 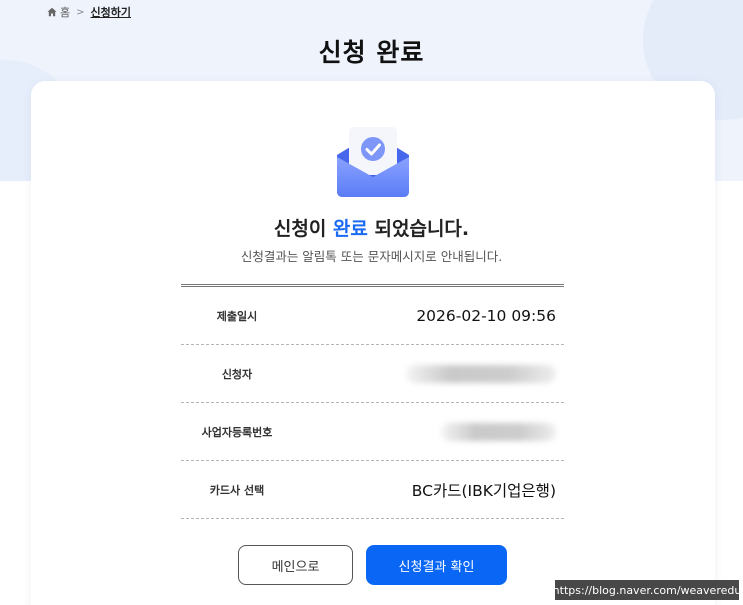 I want to click on home-link: 홈, so click(x=58, y=12).